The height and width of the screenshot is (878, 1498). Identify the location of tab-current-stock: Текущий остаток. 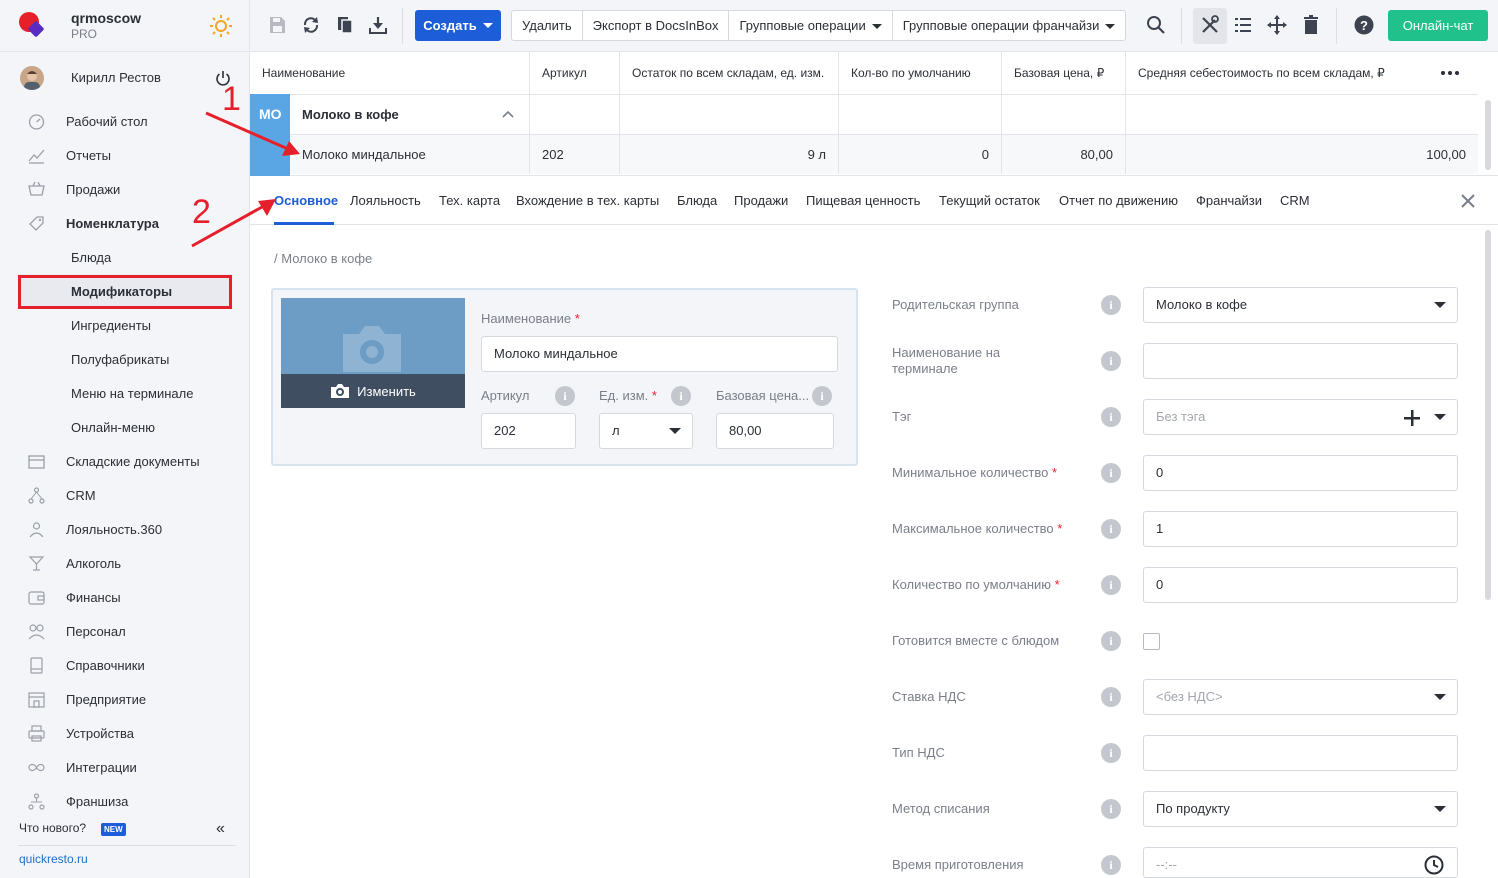
(989, 200).